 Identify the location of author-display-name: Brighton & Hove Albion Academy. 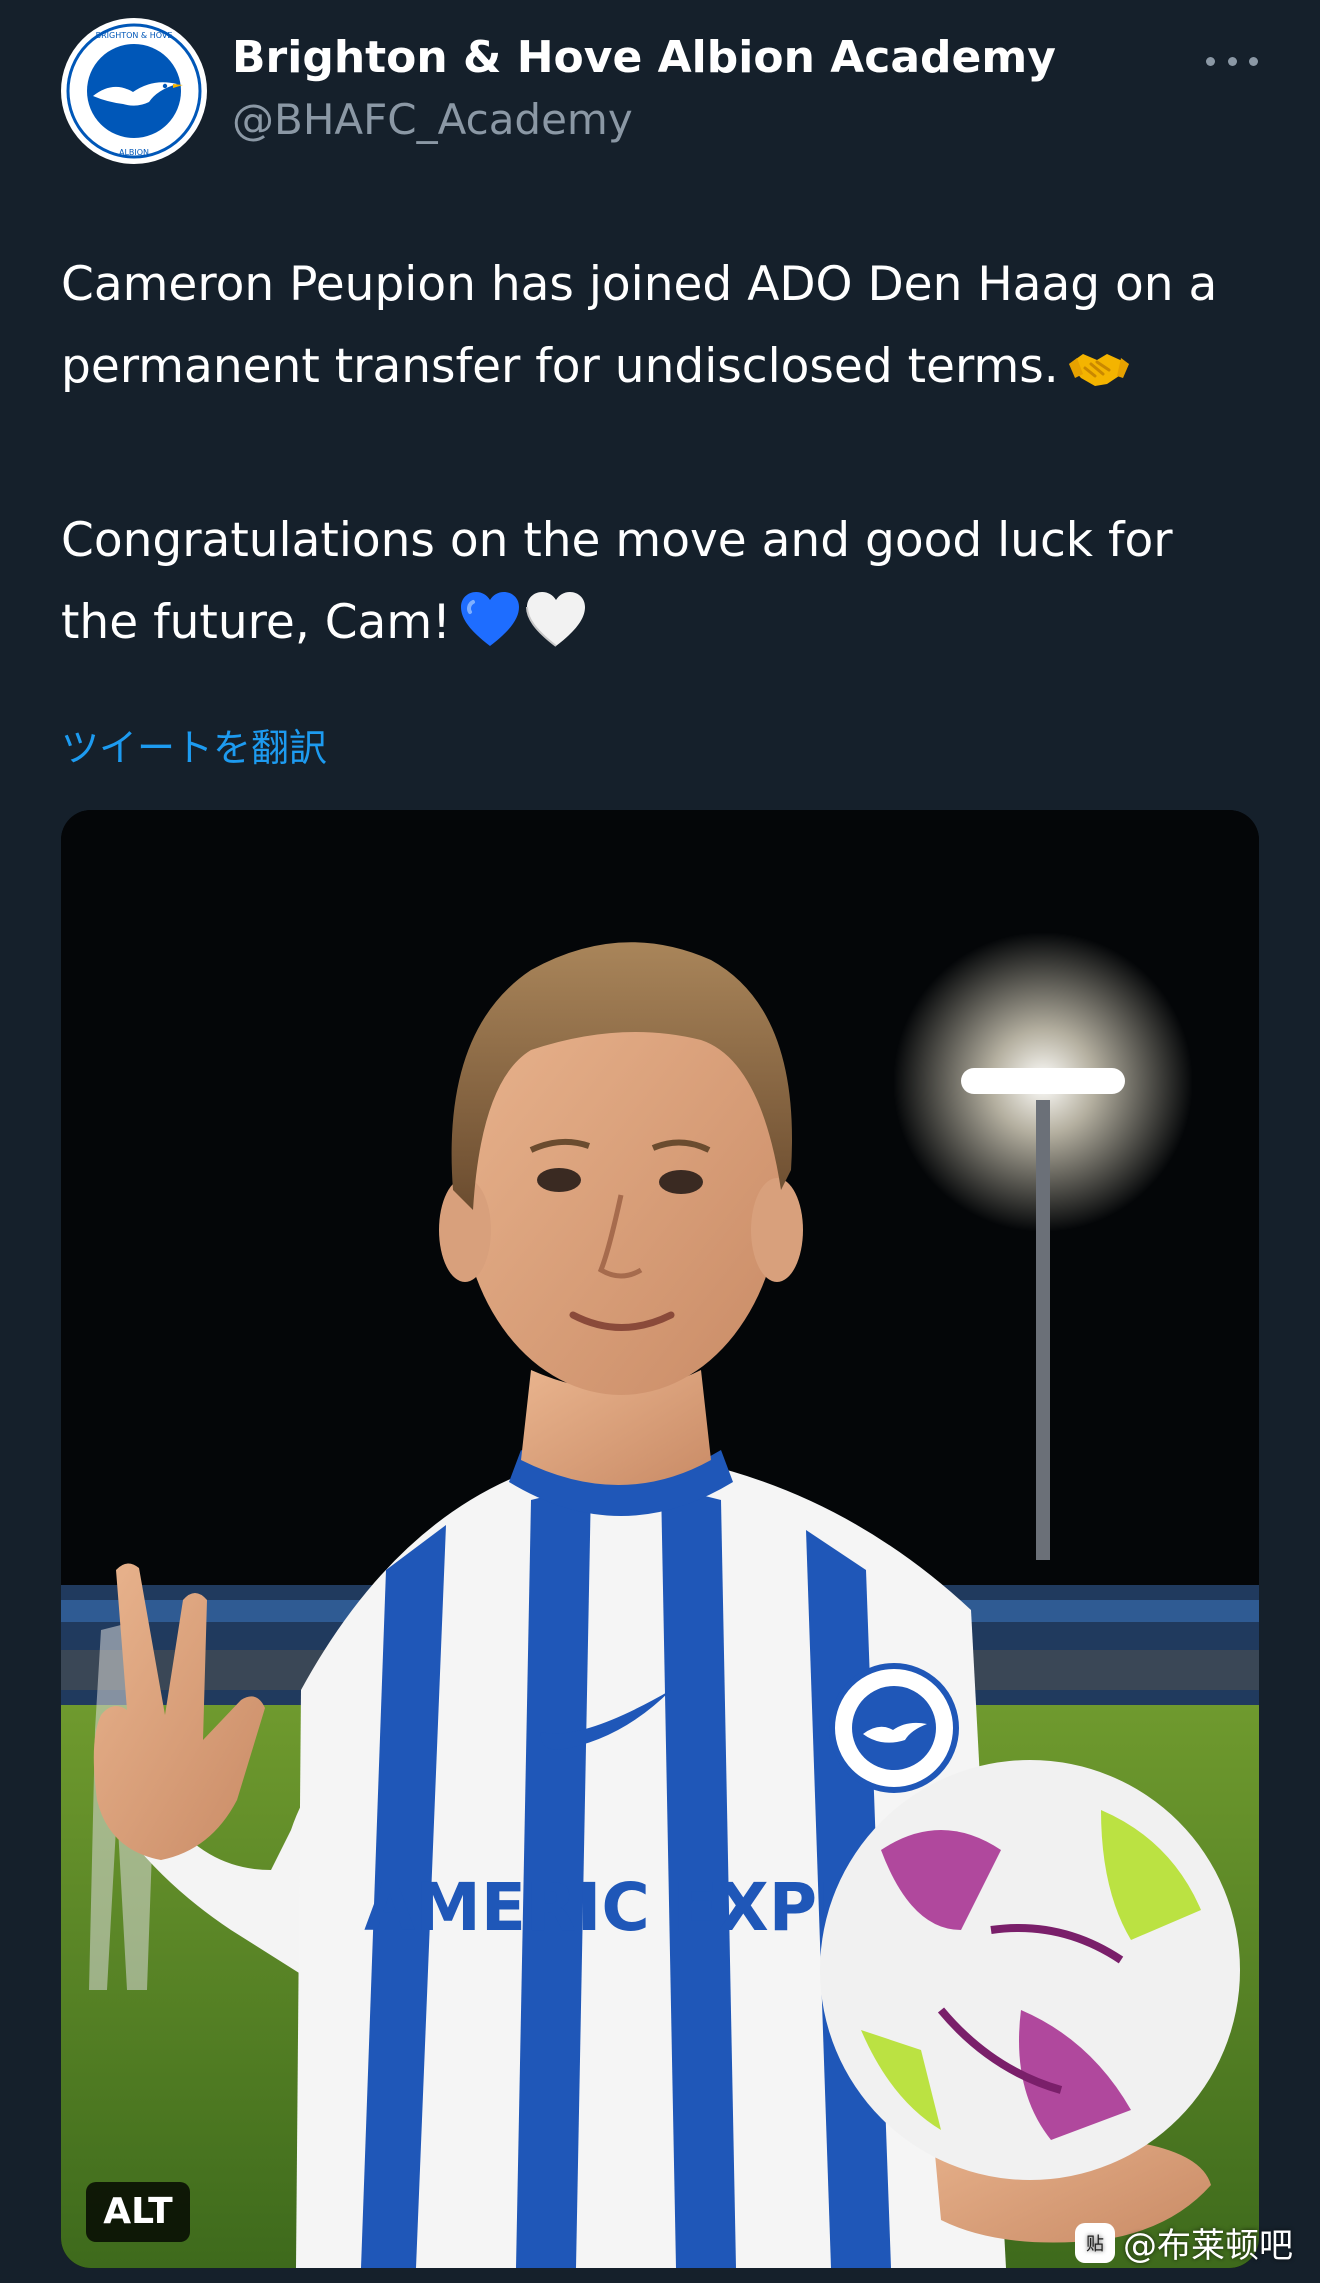
(644, 58).